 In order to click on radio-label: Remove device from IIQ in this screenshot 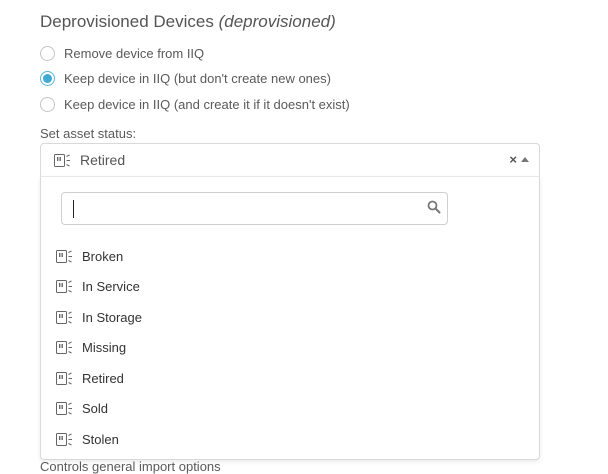, I will do `click(134, 53)`.